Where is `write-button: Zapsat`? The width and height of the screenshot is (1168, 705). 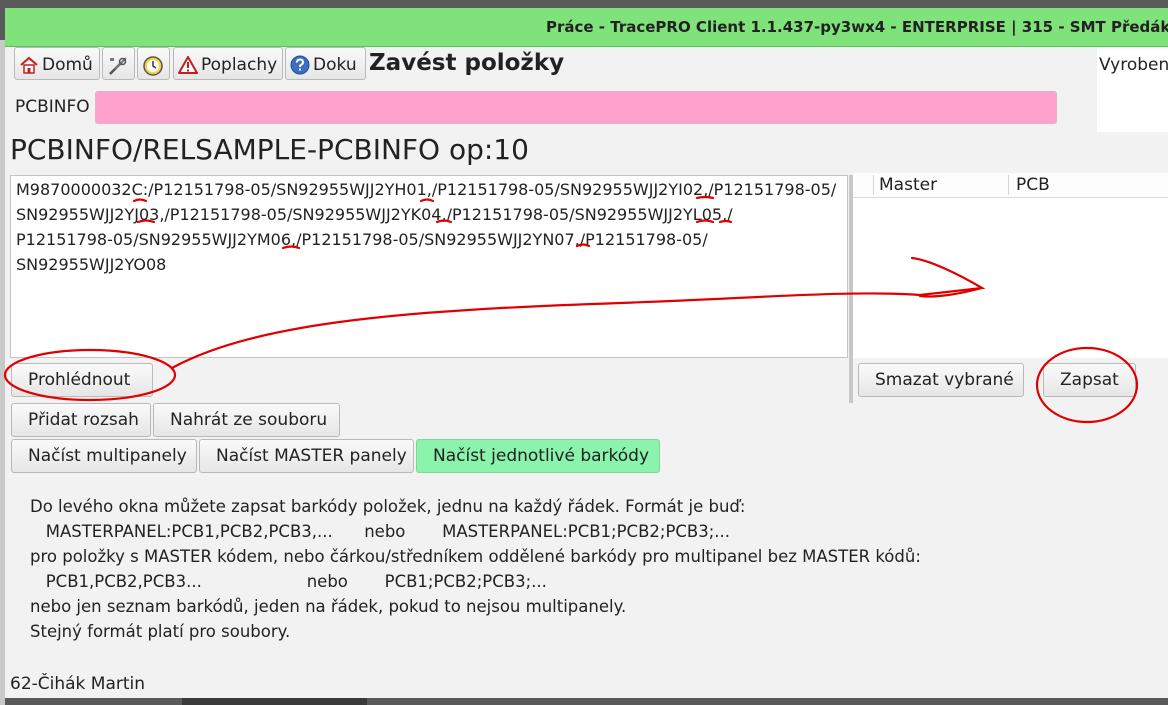 write-button: Zapsat is located at coordinates (1089, 380).